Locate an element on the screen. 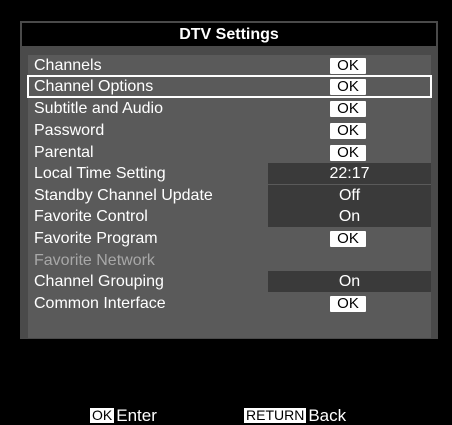  menu-item-favorite-network: Favorite Network is located at coordinates (229, 260).